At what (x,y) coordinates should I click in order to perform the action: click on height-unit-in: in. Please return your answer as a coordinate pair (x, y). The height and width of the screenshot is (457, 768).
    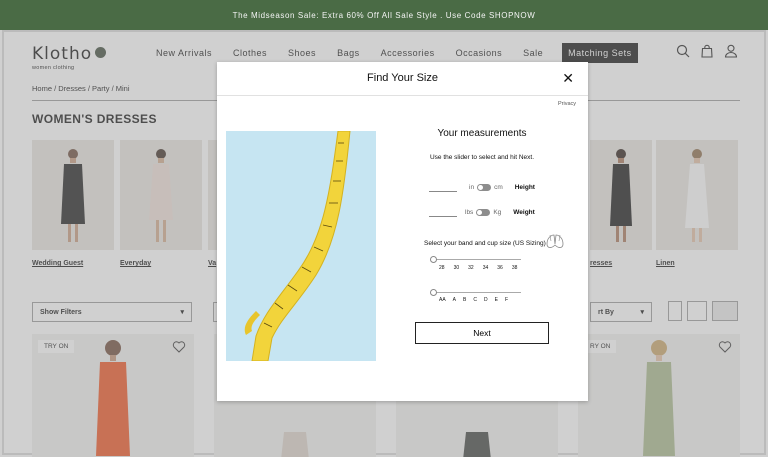
    Looking at the image, I should click on (472, 187).